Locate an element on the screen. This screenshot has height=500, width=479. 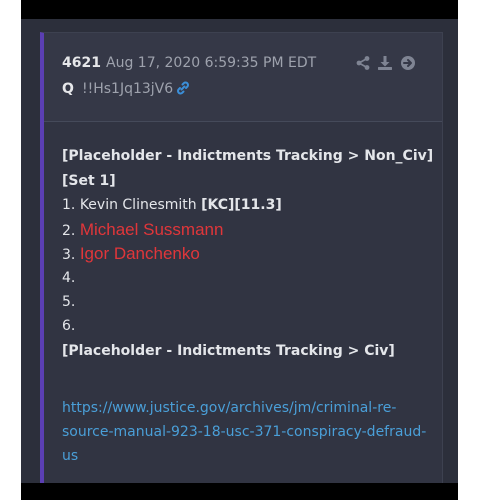
item-number: 5. is located at coordinates (69, 302).